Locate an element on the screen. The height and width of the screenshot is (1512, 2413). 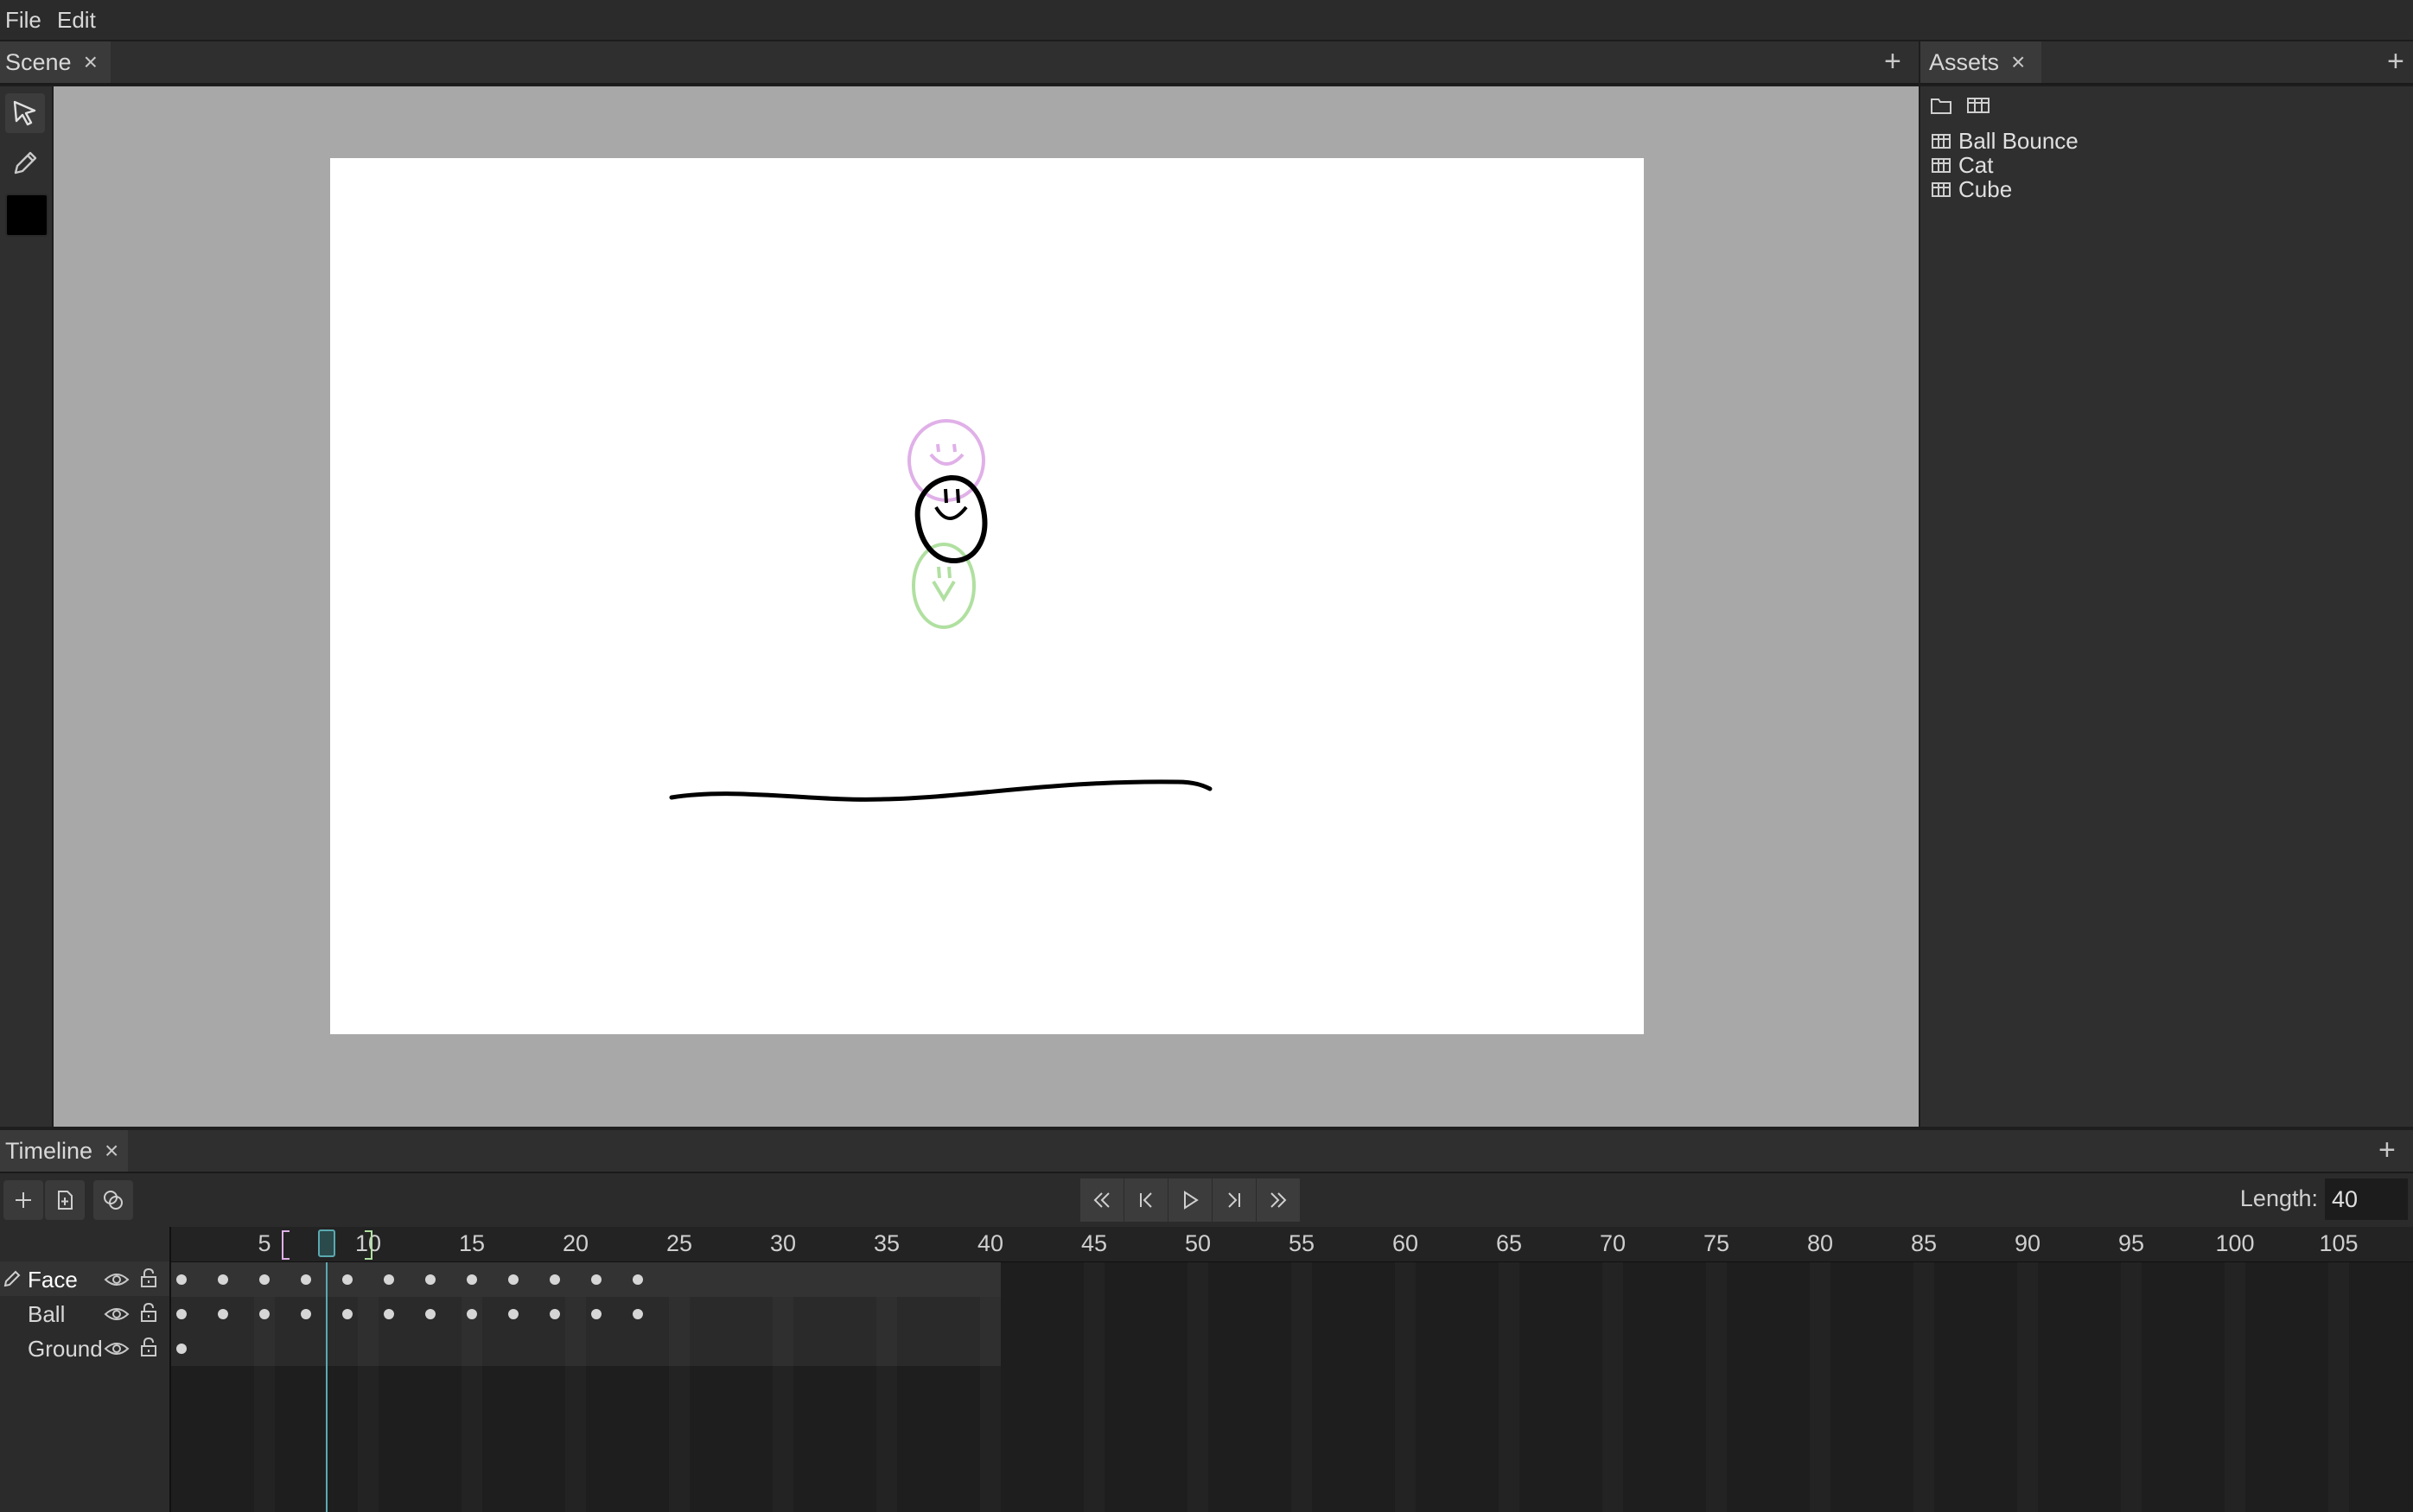
onion-start-marker is located at coordinates (286, 1245).